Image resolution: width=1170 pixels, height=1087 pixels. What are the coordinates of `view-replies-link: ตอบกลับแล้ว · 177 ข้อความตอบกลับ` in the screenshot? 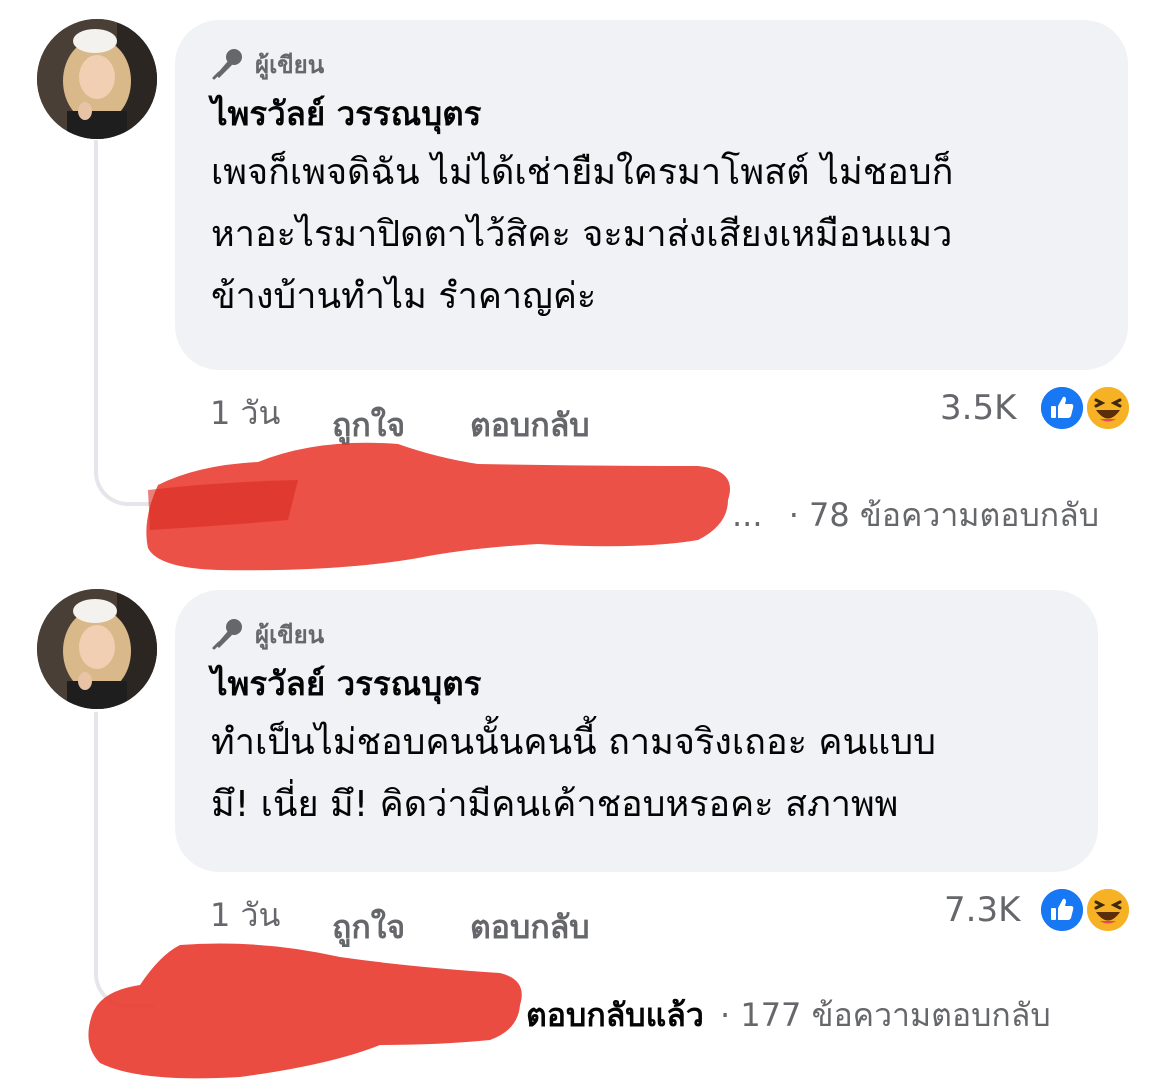 It's located at (788, 1015).